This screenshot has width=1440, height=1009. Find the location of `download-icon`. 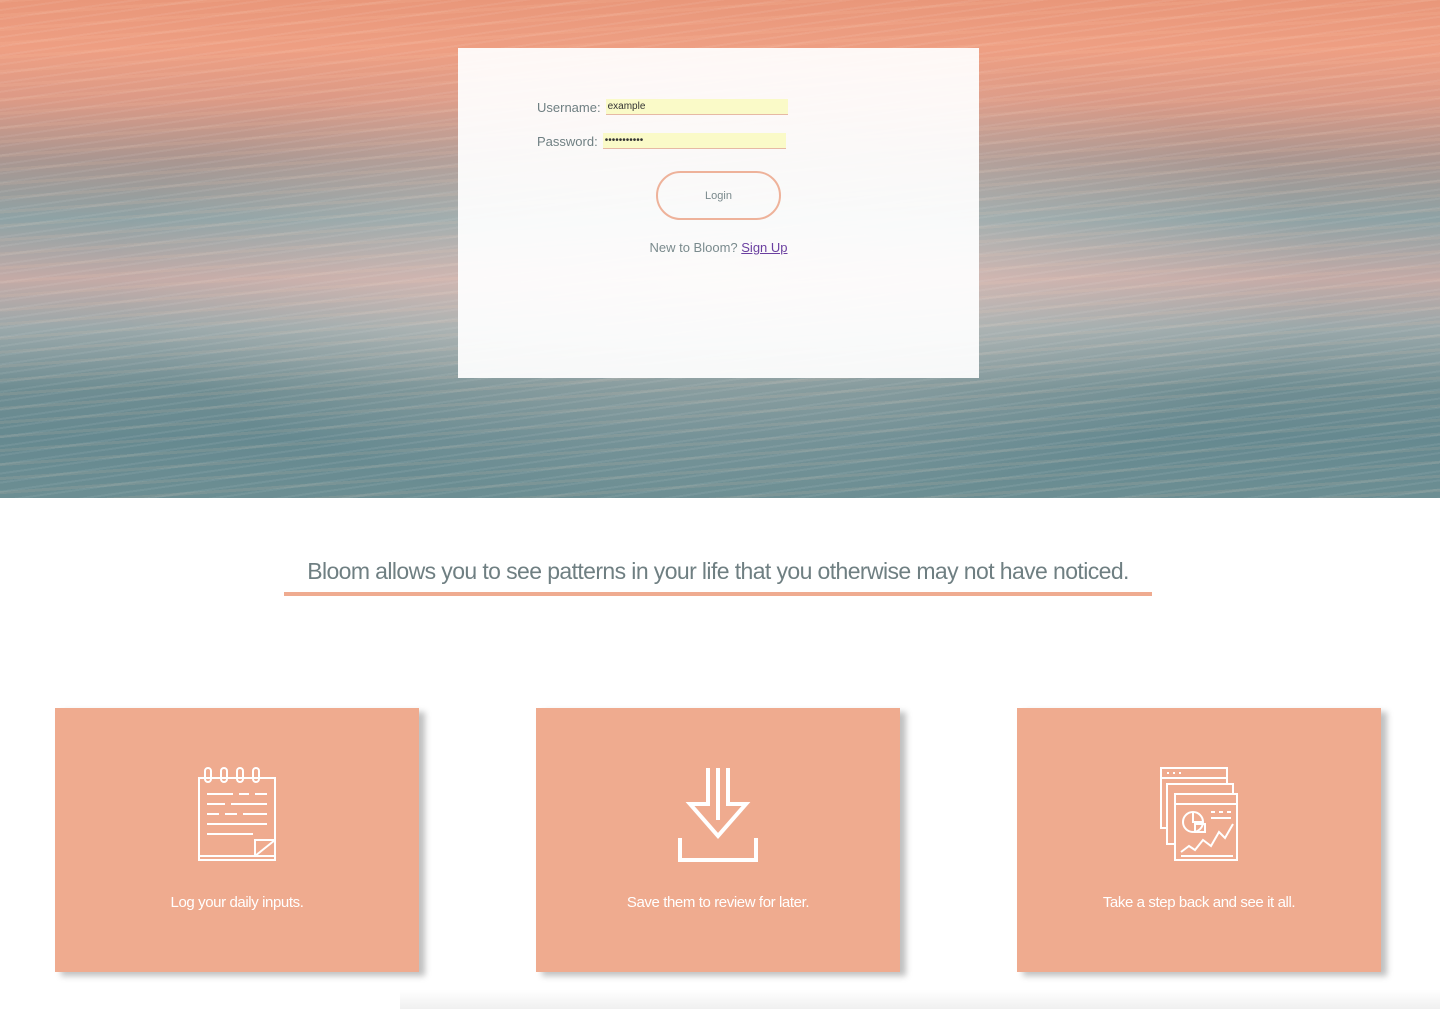

download-icon is located at coordinates (718, 815).